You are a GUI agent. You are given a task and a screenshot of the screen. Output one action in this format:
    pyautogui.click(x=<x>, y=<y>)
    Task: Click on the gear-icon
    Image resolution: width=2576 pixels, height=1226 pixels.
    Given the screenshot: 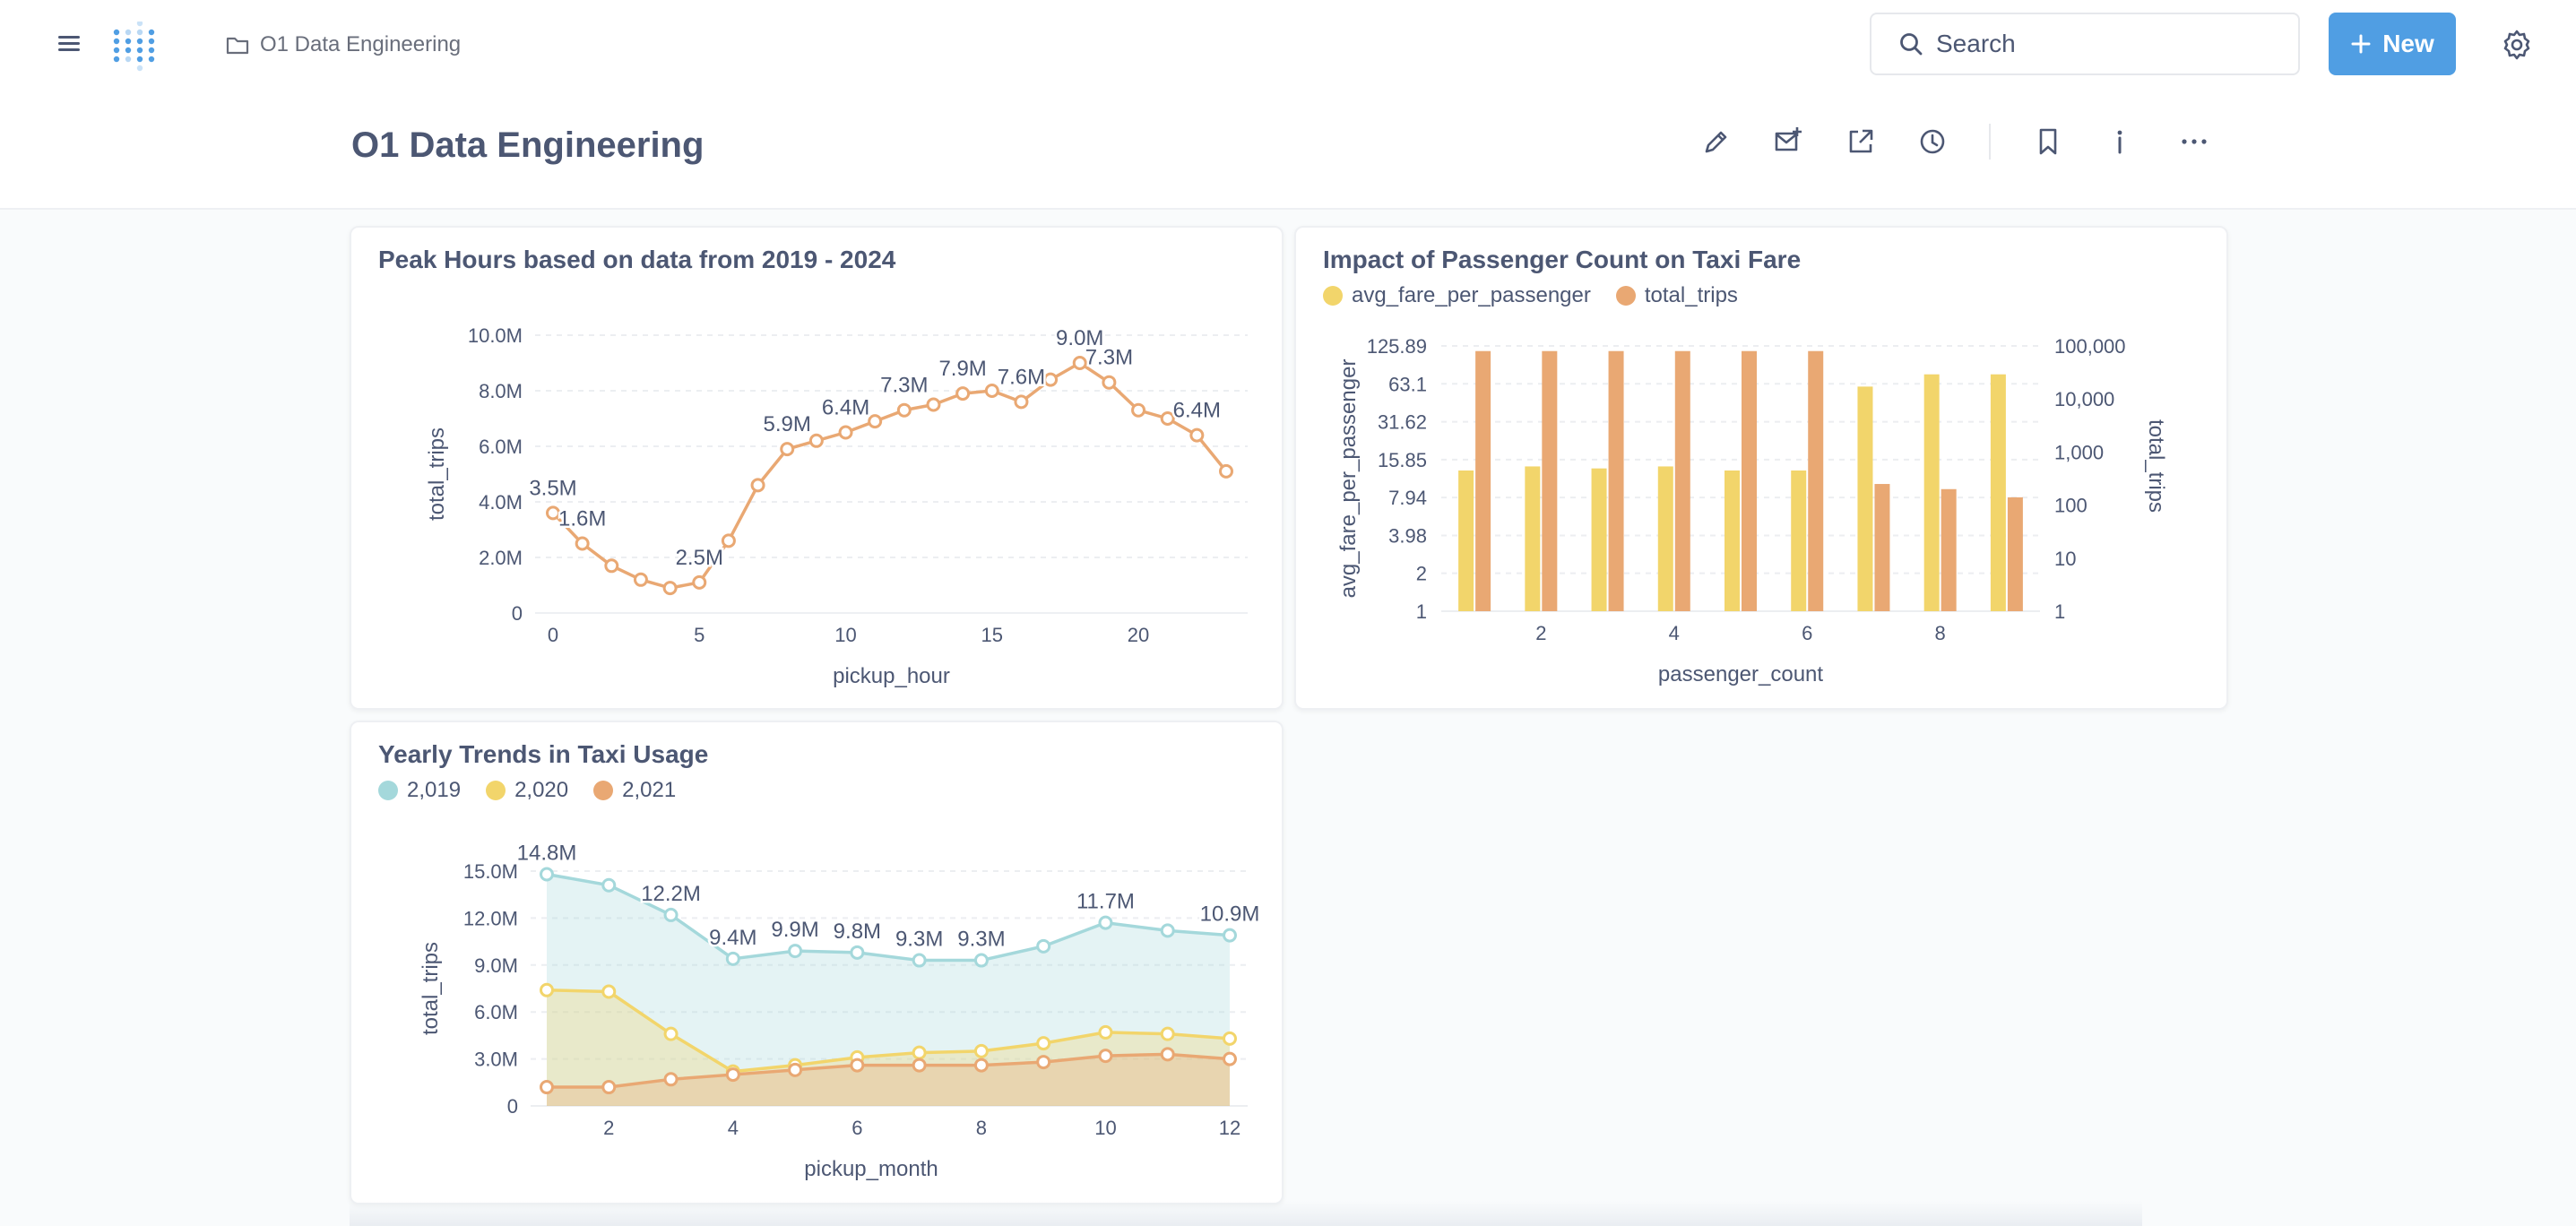 What is the action you would take?
    pyautogui.click(x=2517, y=45)
    